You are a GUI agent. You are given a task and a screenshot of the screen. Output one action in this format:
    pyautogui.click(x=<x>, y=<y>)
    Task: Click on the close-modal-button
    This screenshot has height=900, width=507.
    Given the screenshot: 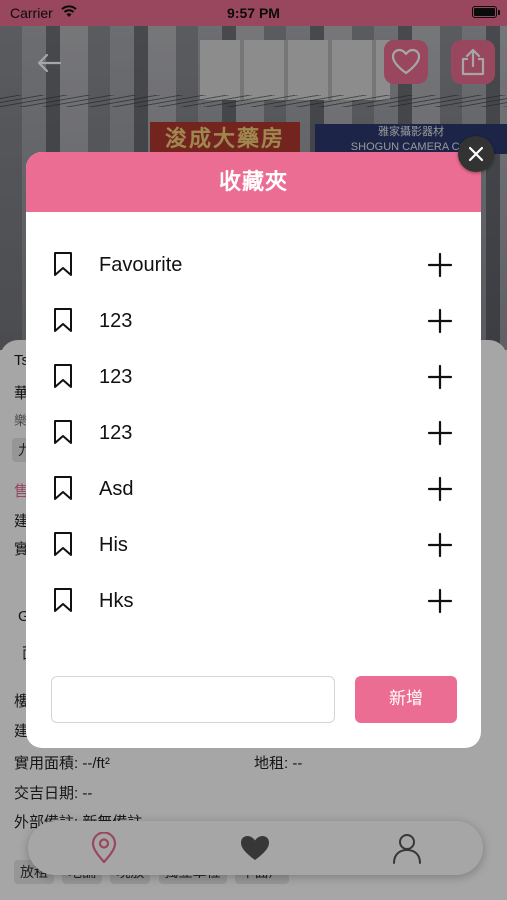 What is the action you would take?
    pyautogui.click(x=476, y=154)
    